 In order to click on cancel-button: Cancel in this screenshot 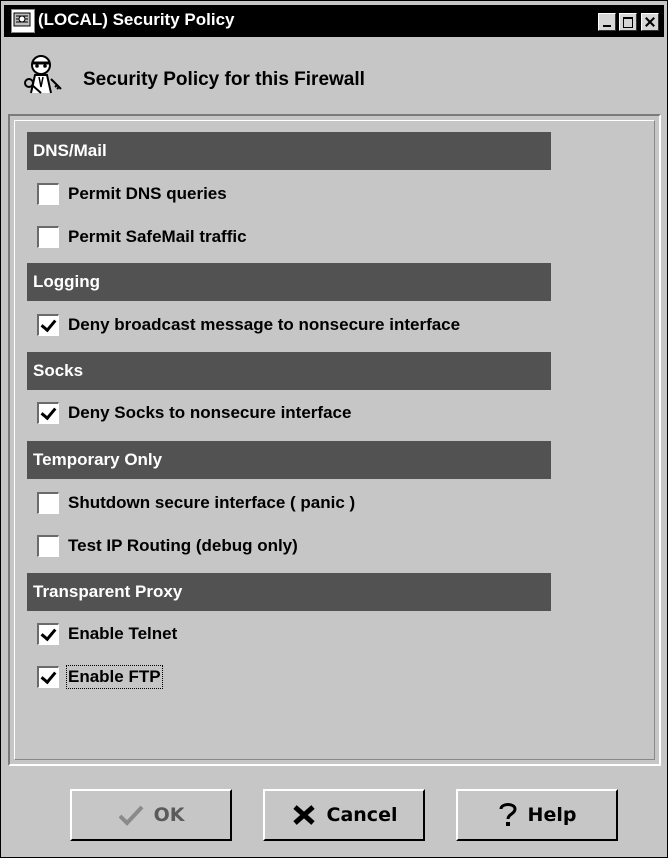, I will do `click(344, 815)`.